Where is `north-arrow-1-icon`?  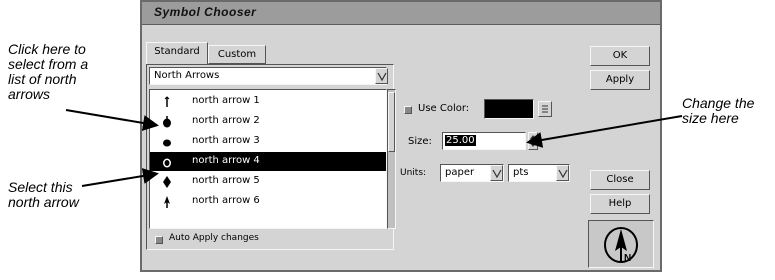 north-arrow-1-icon is located at coordinates (167, 101).